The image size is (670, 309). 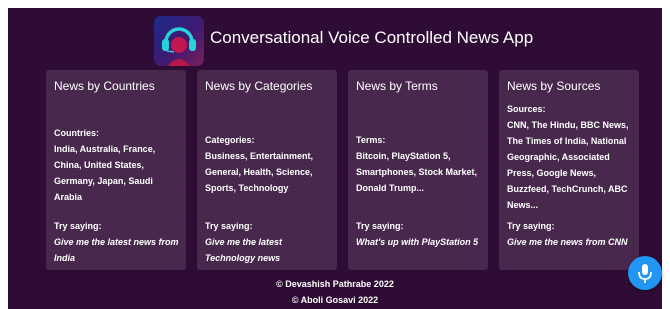 What do you see at coordinates (372, 37) in the screenshot?
I see `app-title: Conversational Voice Controlled News App` at bounding box center [372, 37].